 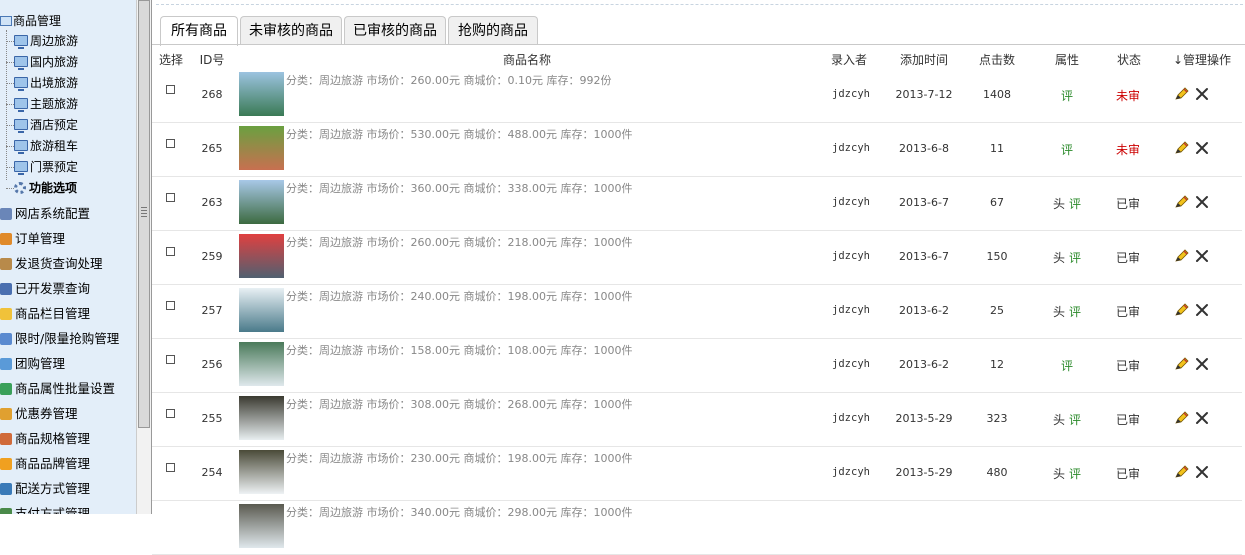 I want to click on sidebar-item: 商品栏目管理, so click(x=45, y=314).